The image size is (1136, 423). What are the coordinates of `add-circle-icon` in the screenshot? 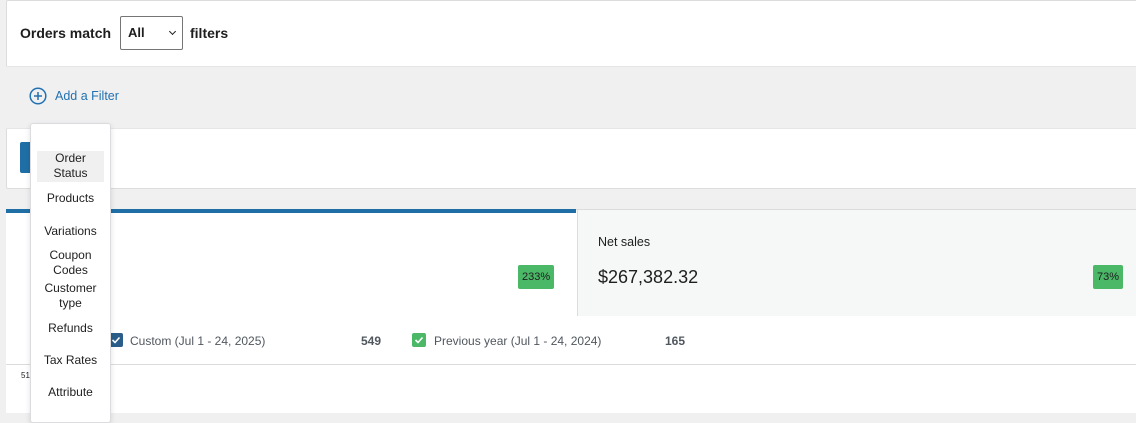 It's located at (38, 96).